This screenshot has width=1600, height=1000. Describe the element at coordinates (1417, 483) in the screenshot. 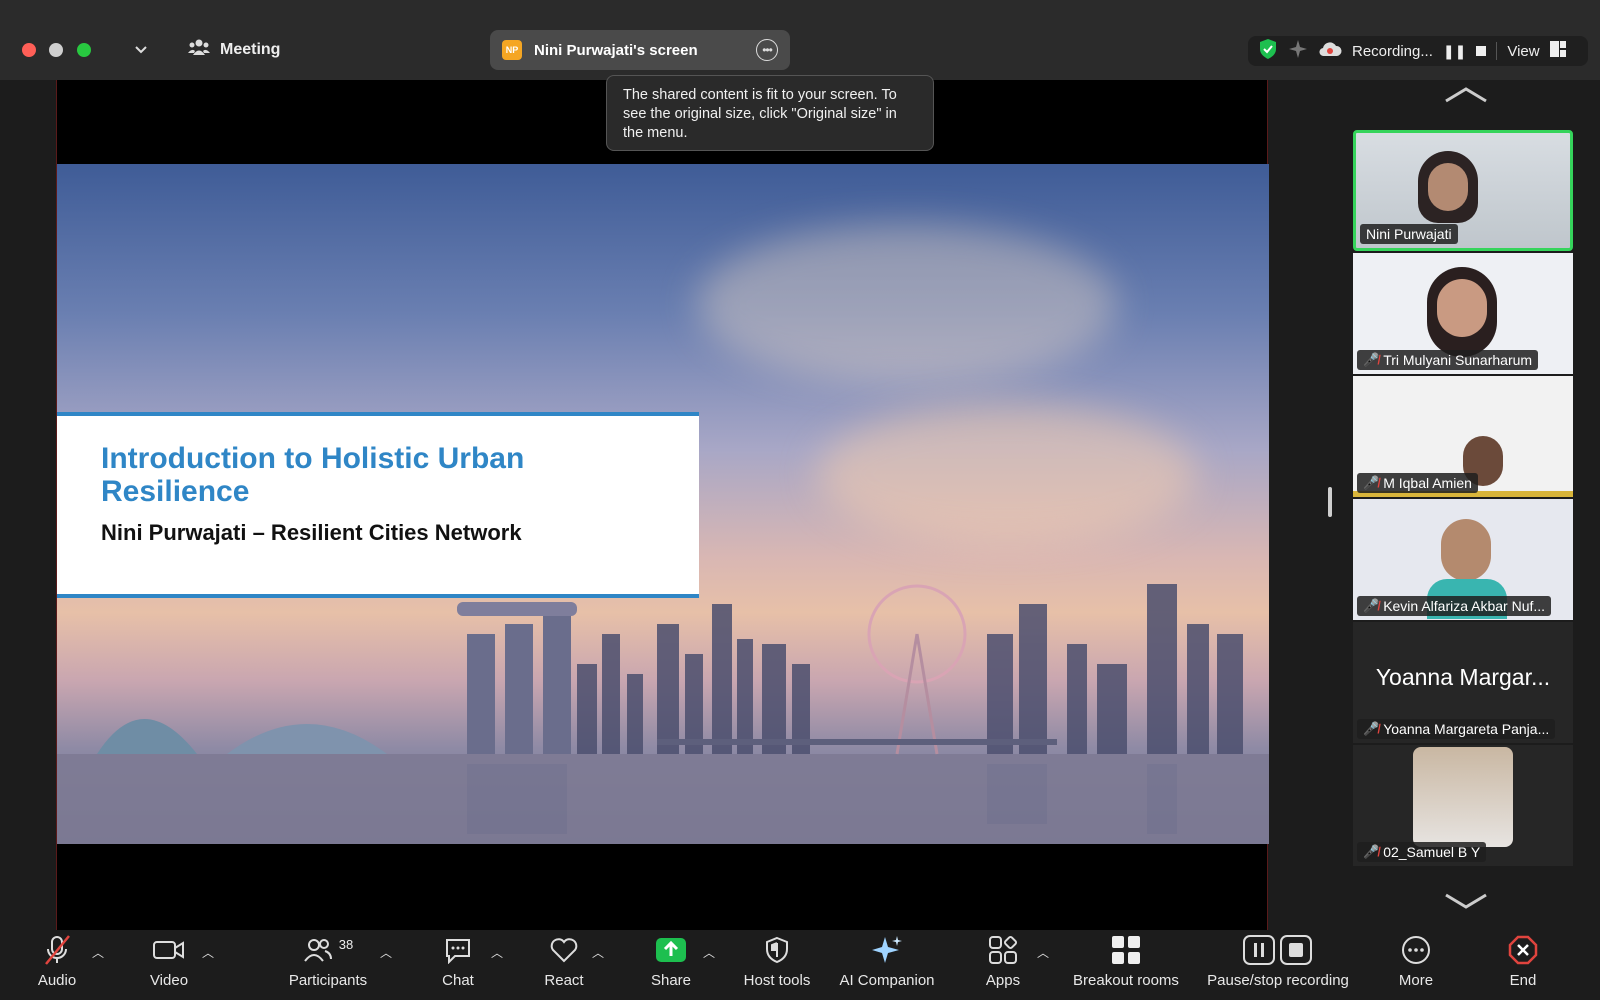

I see `participant-name: 🎤̸ M Iqbal Amien` at that location.